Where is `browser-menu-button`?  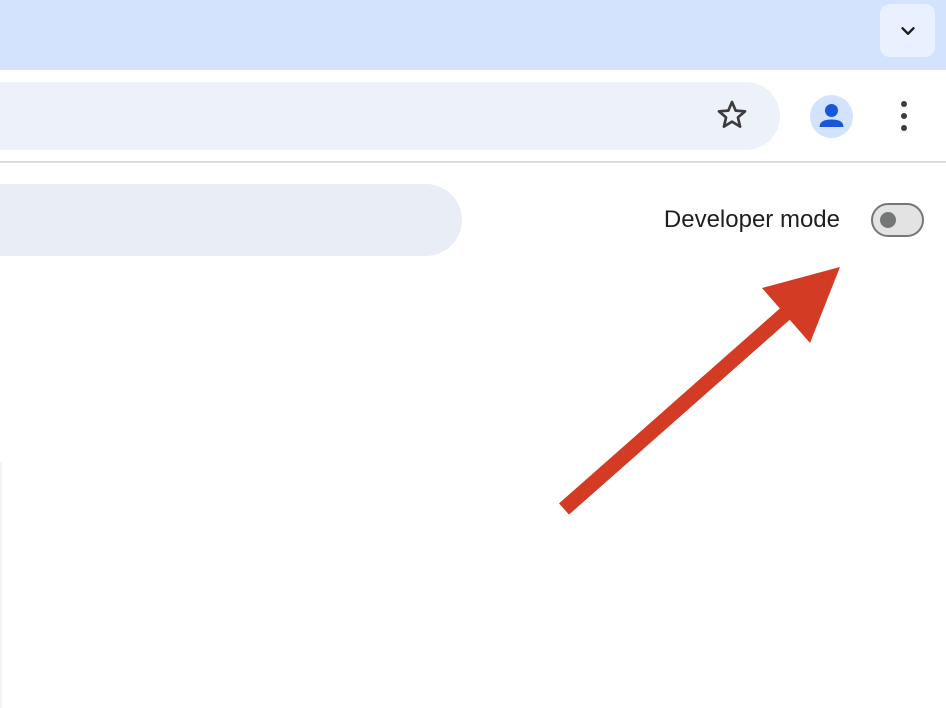
browser-menu-button is located at coordinates (904, 116).